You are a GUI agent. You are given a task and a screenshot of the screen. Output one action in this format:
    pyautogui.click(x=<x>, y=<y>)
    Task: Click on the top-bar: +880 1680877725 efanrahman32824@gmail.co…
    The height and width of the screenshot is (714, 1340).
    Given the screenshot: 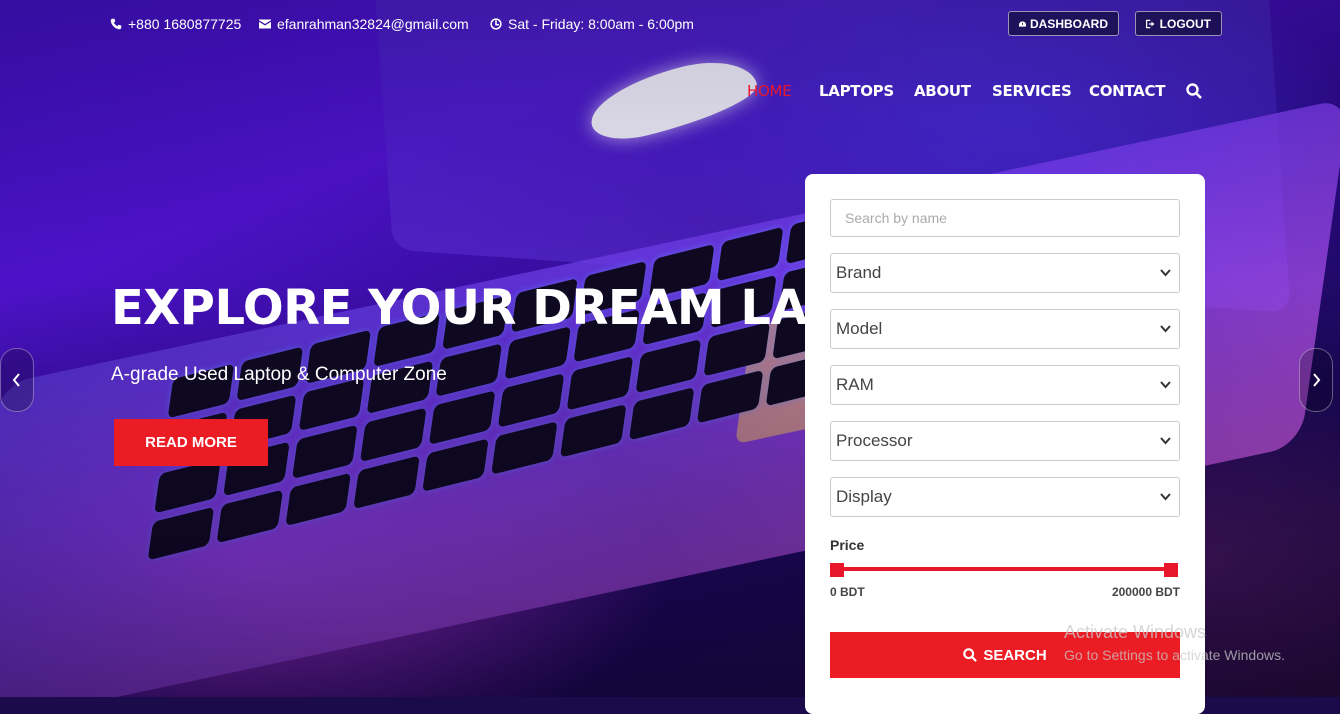 What is the action you would take?
    pyautogui.click(x=670, y=24)
    